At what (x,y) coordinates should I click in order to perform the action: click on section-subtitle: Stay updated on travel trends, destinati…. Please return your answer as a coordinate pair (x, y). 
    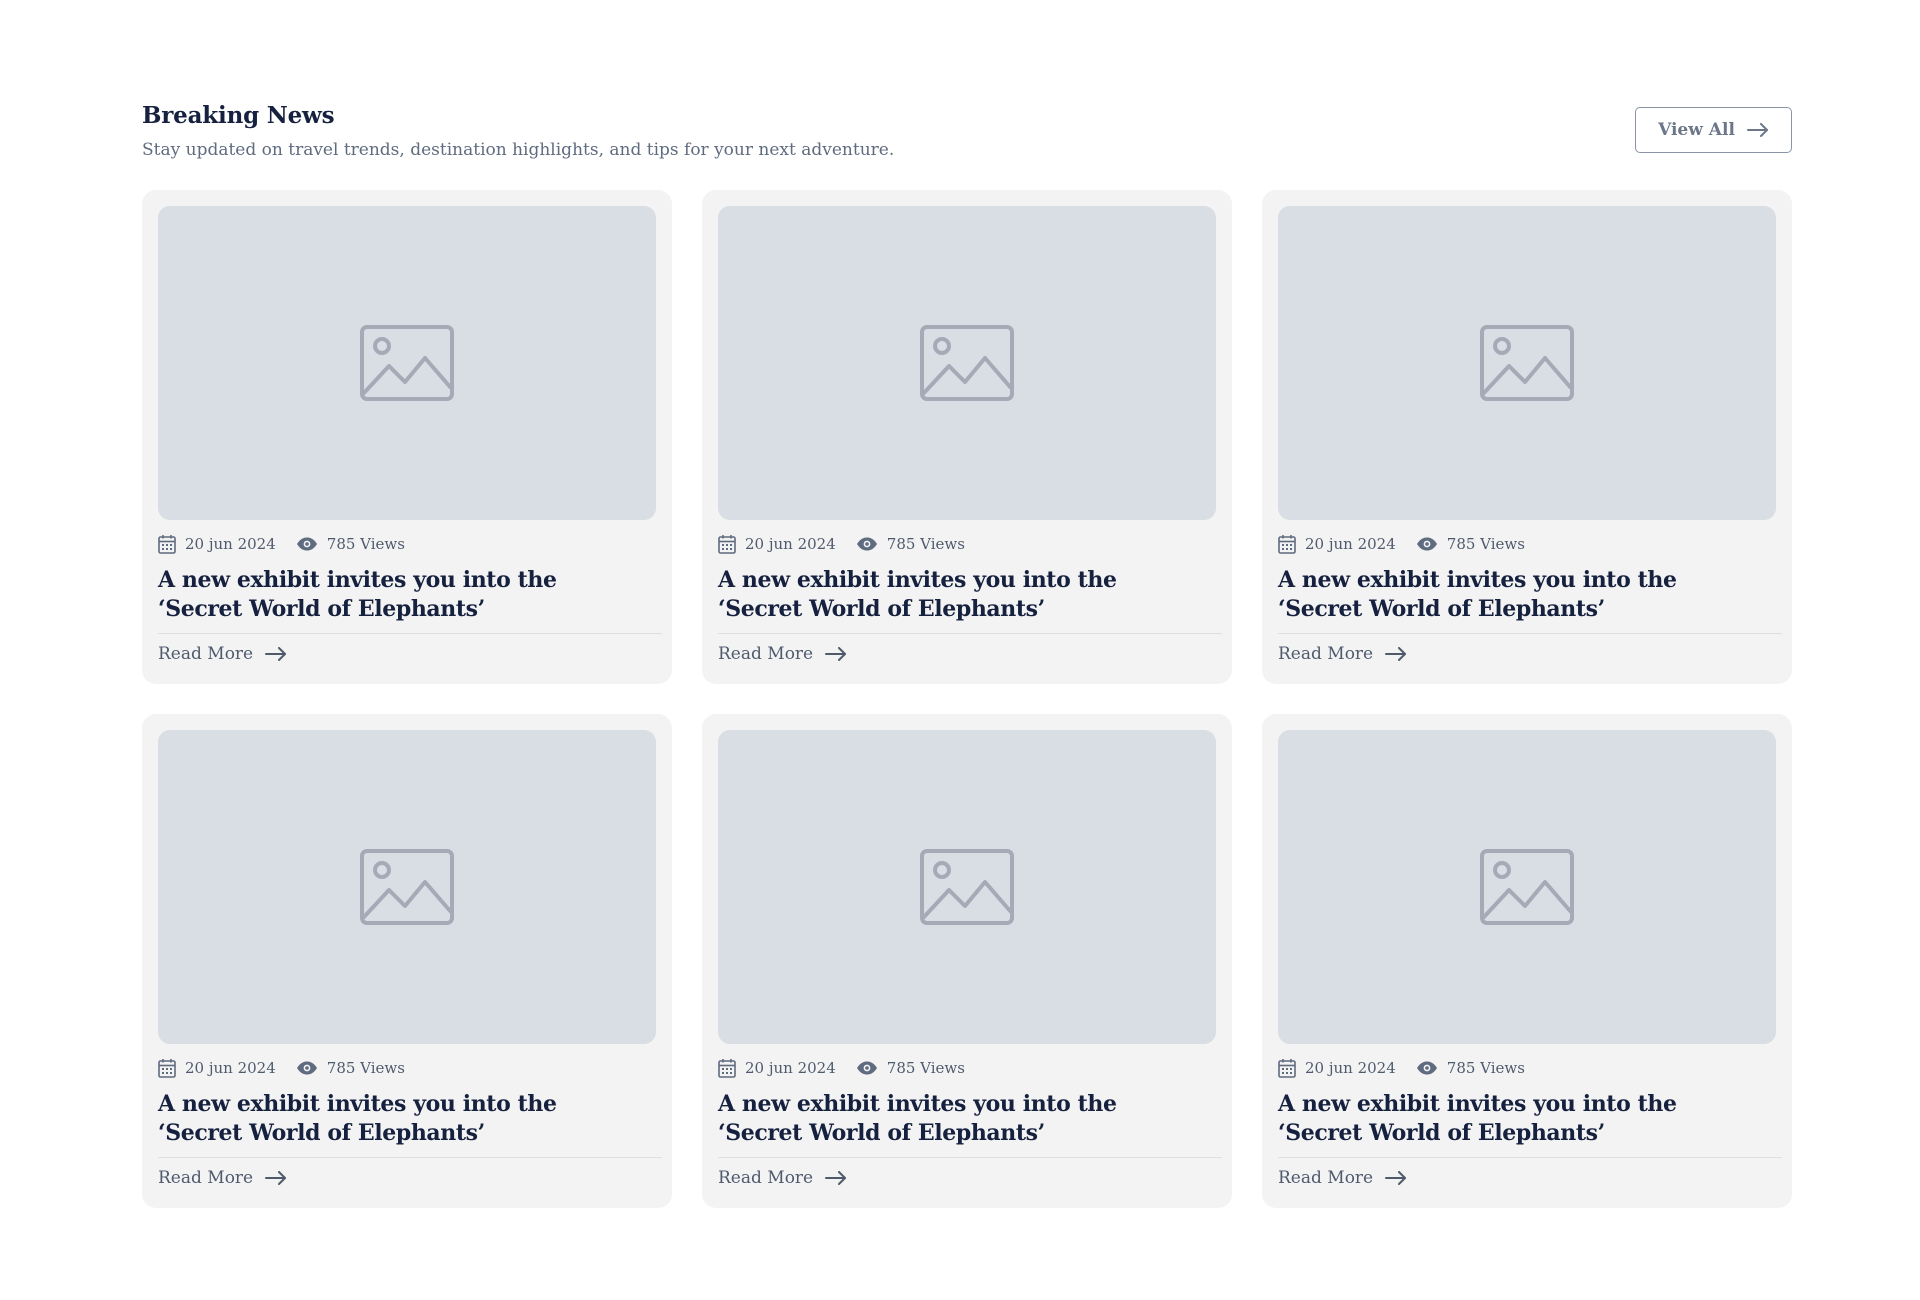
    Looking at the image, I should click on (518, 150).